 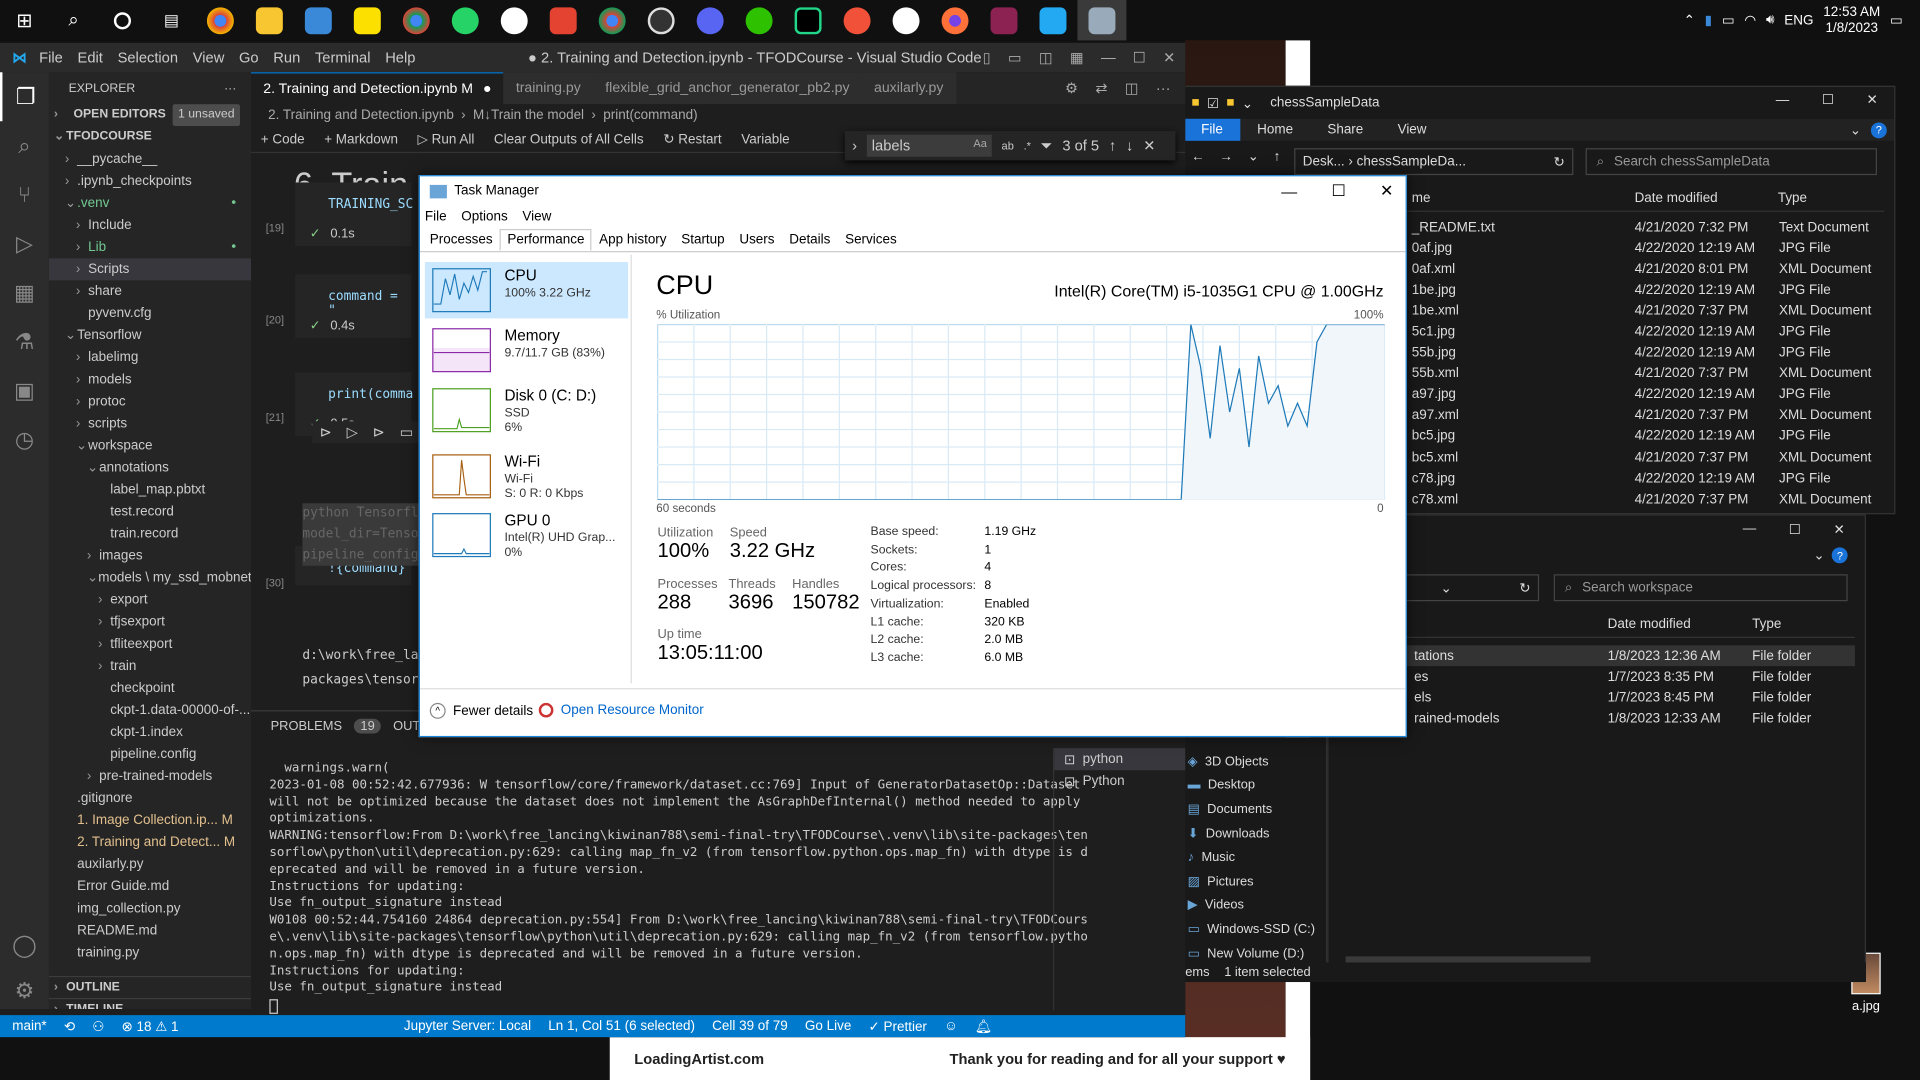 What do you see at coordinates (150, 909) in the screenshot?
I see `tree-item: img_collection.py` at bounding box center [150, 909].